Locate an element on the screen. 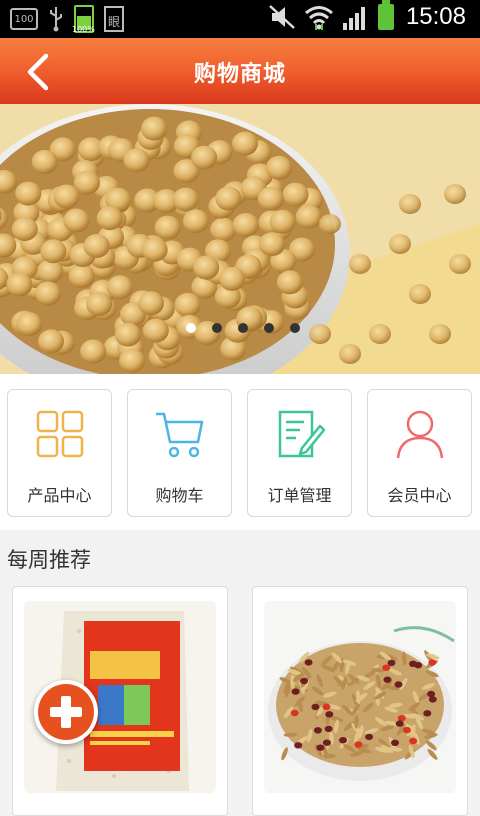 This screenshot has height=816, width=480. status-bar: 100 100% 眼 15:08 is located at coordinates (240, 19).